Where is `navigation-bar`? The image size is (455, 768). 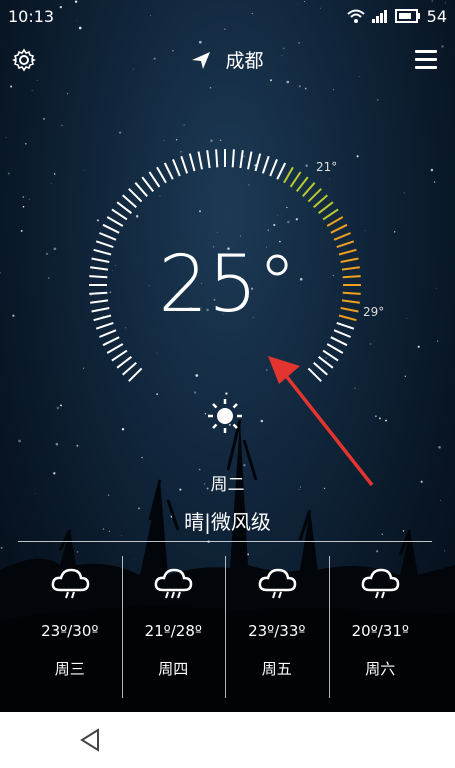
navigation-bar is located at coordinates (227, 740).